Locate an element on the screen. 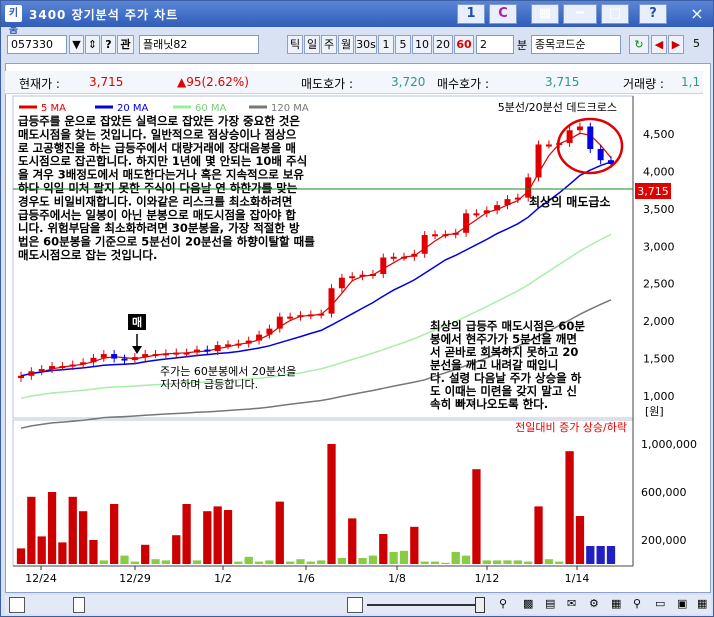 This screenshot has width=714, height=617. period-1: 1 is located at coordinates (386, 44).